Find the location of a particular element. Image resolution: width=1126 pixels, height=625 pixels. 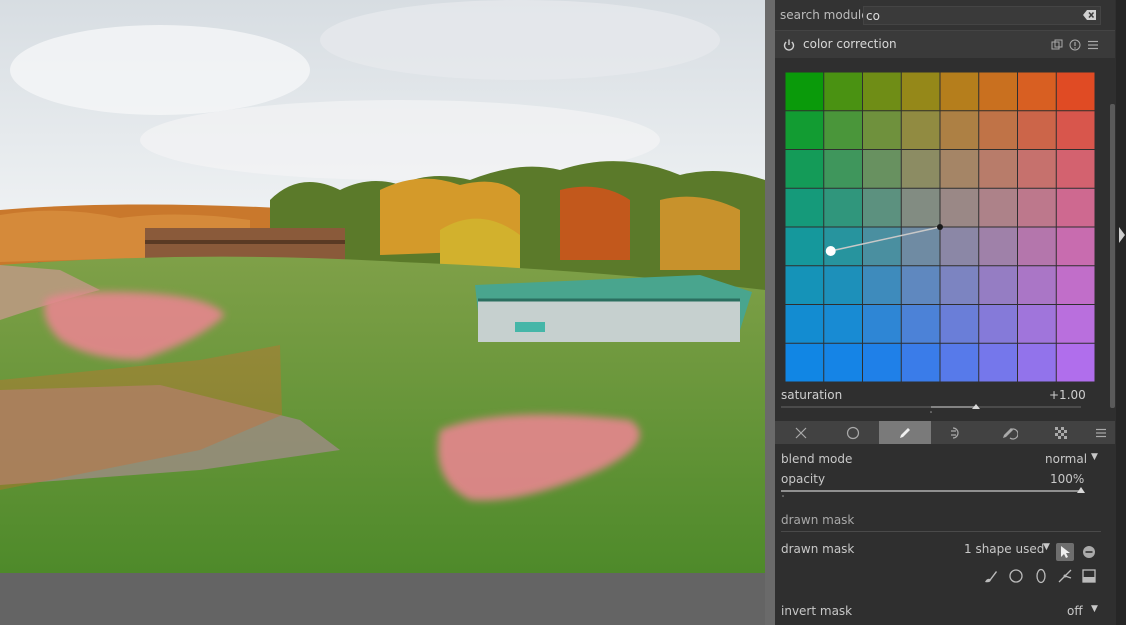

clear-icon is located at coordinates (1090, 15).